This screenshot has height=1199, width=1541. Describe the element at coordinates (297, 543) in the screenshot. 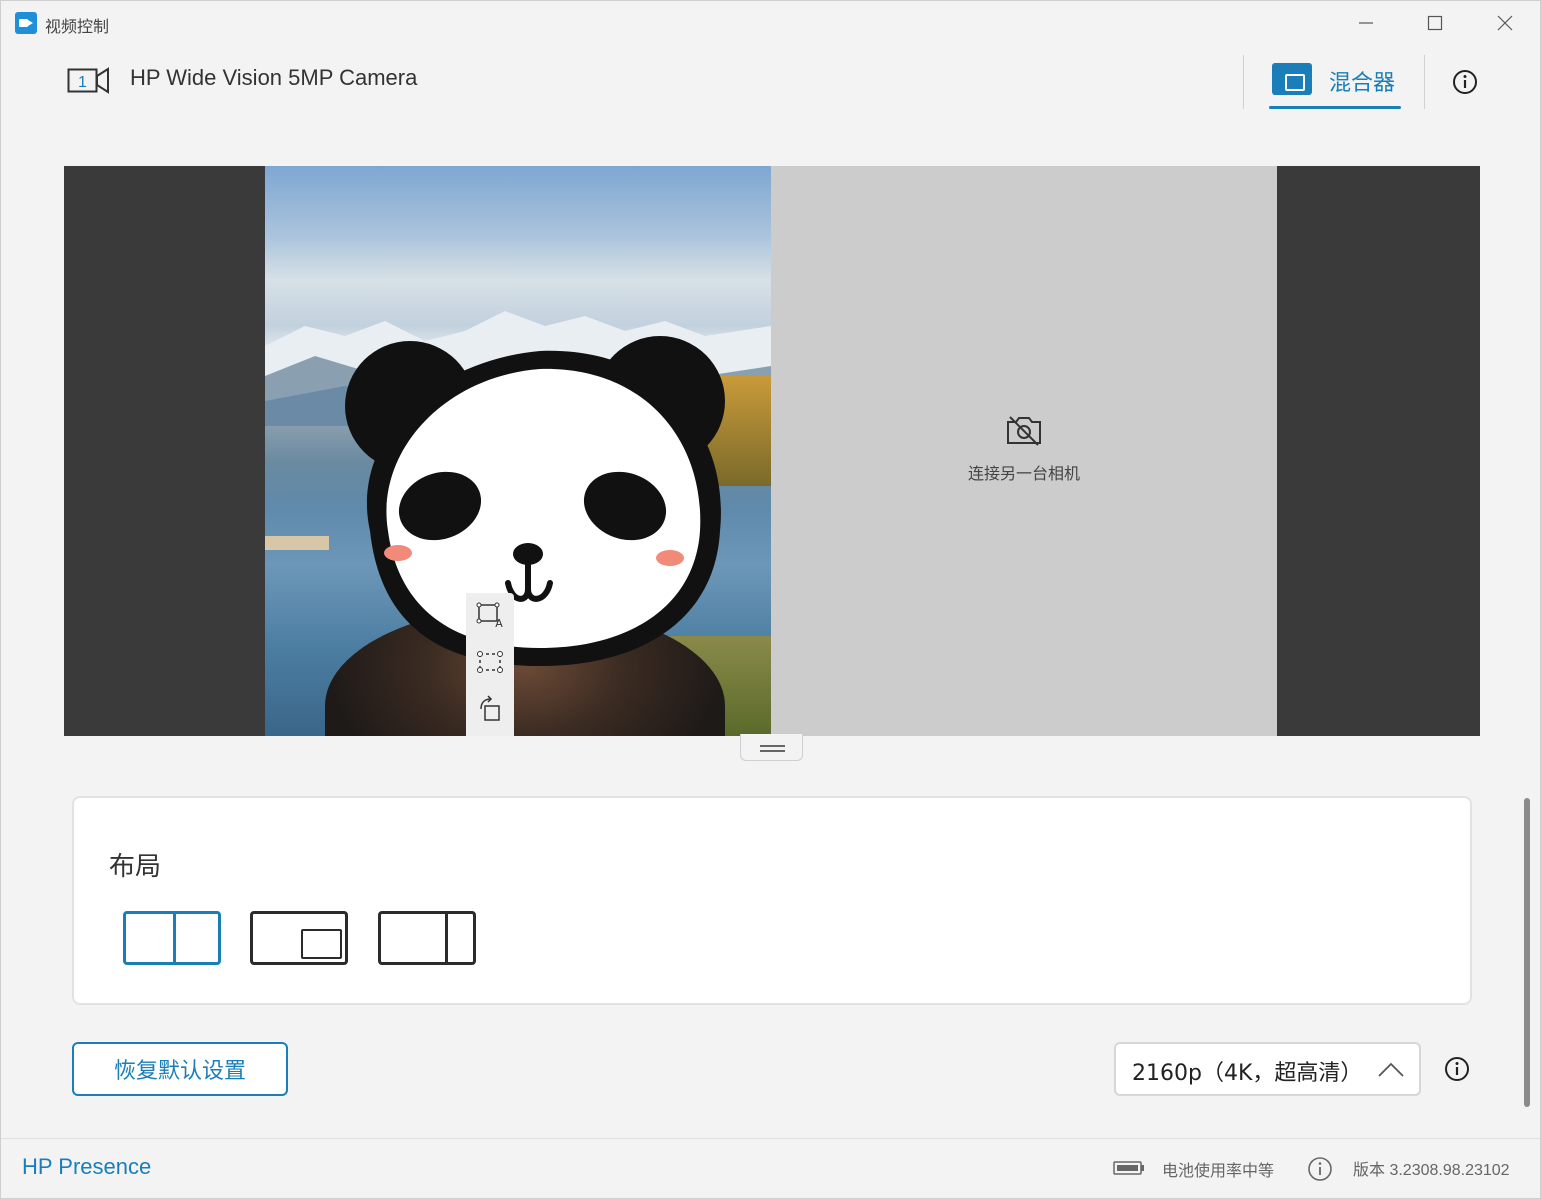

I see `pier` at that location.